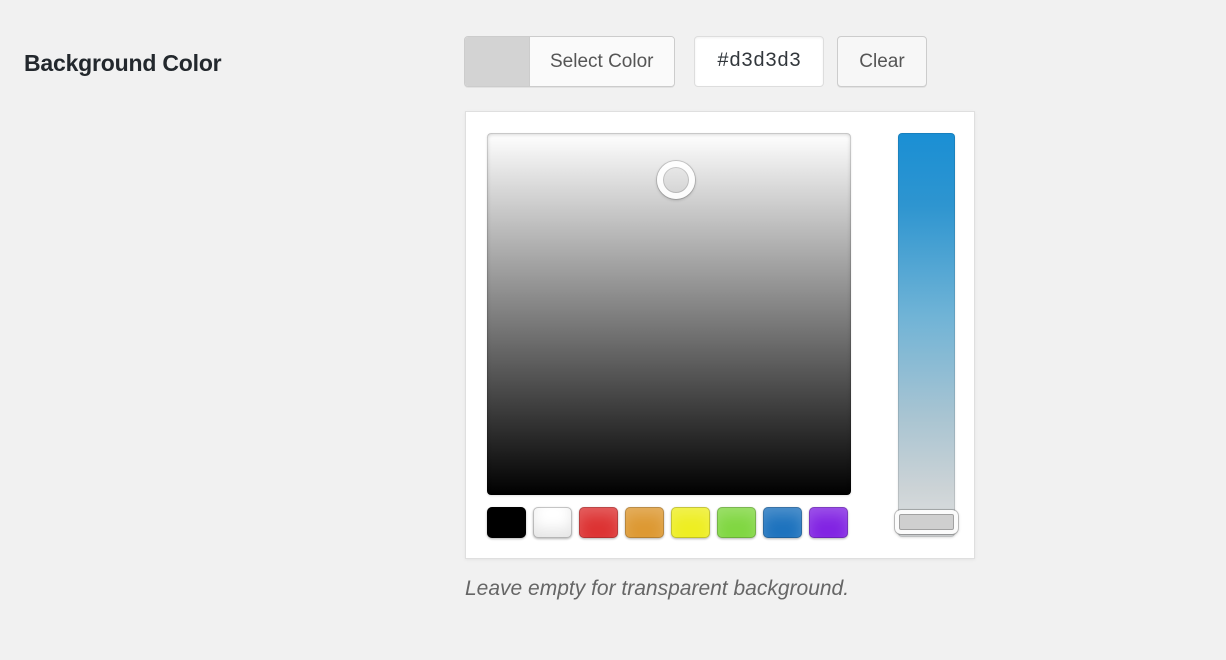 The image size is (1226, 660). I want to click on palette-swatch-purple, so click(828, 522).